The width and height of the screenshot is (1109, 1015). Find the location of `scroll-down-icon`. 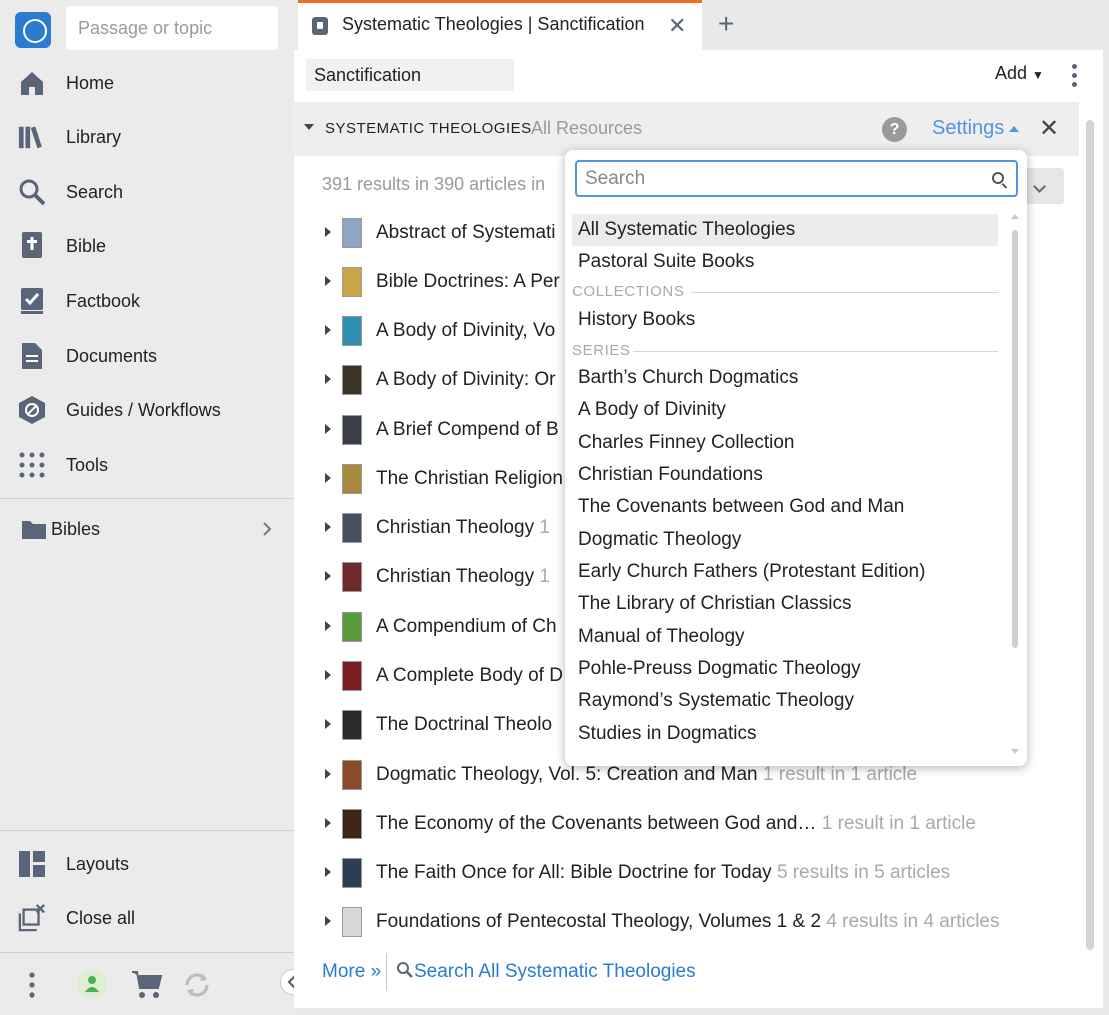

scroll-down-icon is located at coordinates (1015, 751).